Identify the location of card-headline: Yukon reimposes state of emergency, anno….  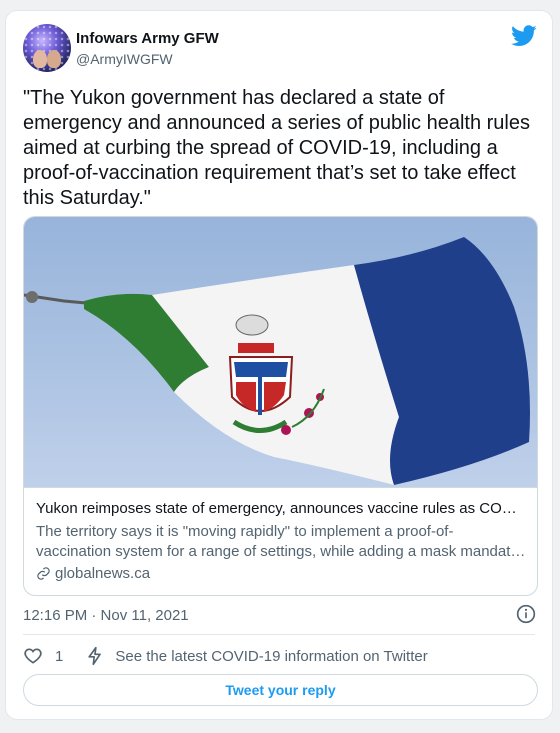
(281, 508).